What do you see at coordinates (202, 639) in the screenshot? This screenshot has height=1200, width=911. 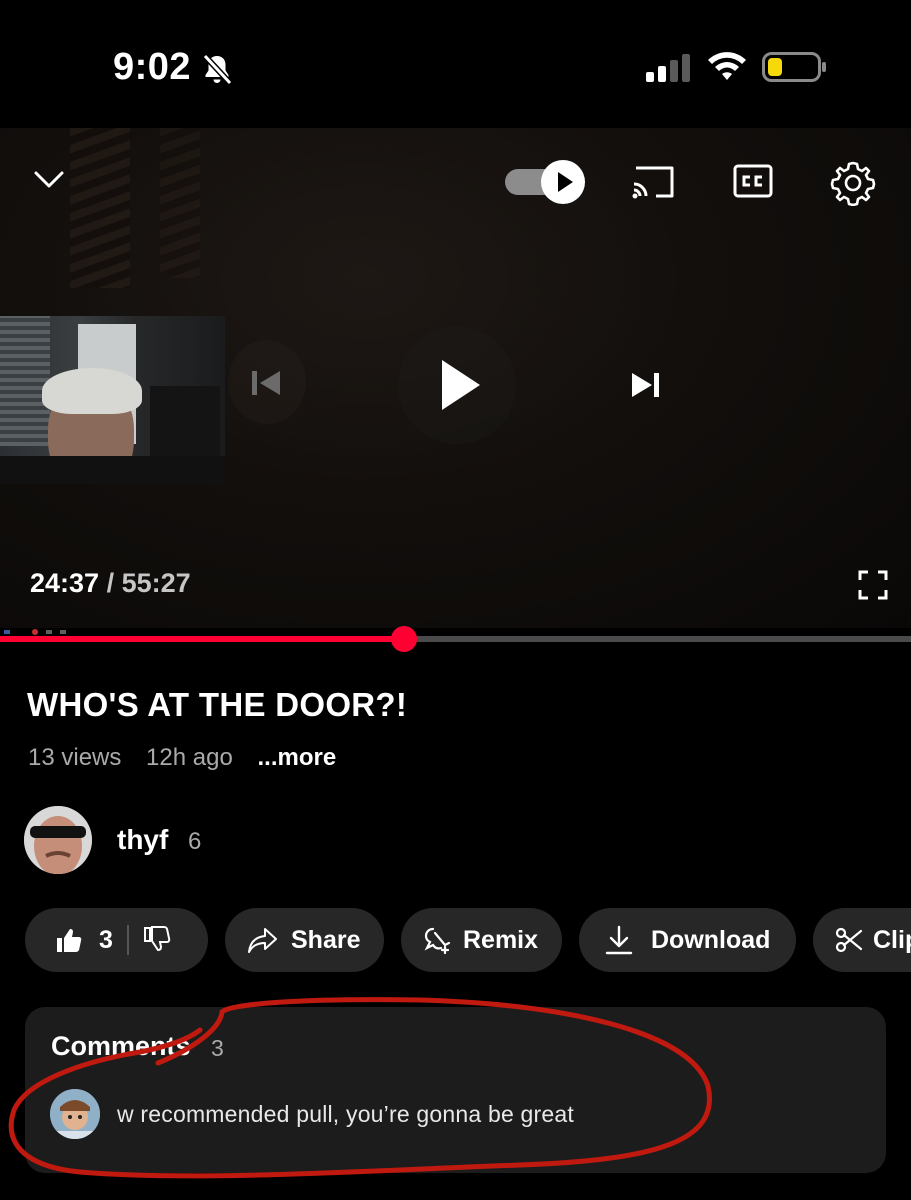 I see `progress-played` at bounding box center [202, 639].